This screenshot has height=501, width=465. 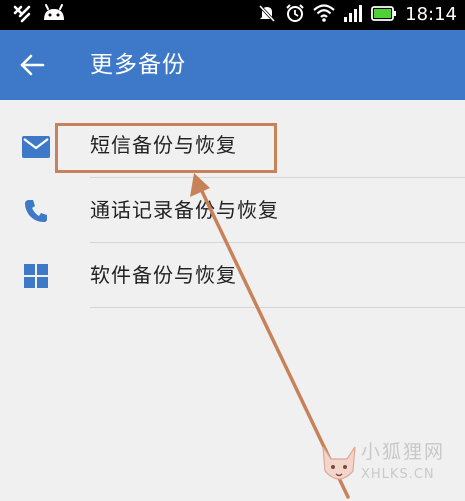 I want to click on mail-icon, so click(x=36, y=147).